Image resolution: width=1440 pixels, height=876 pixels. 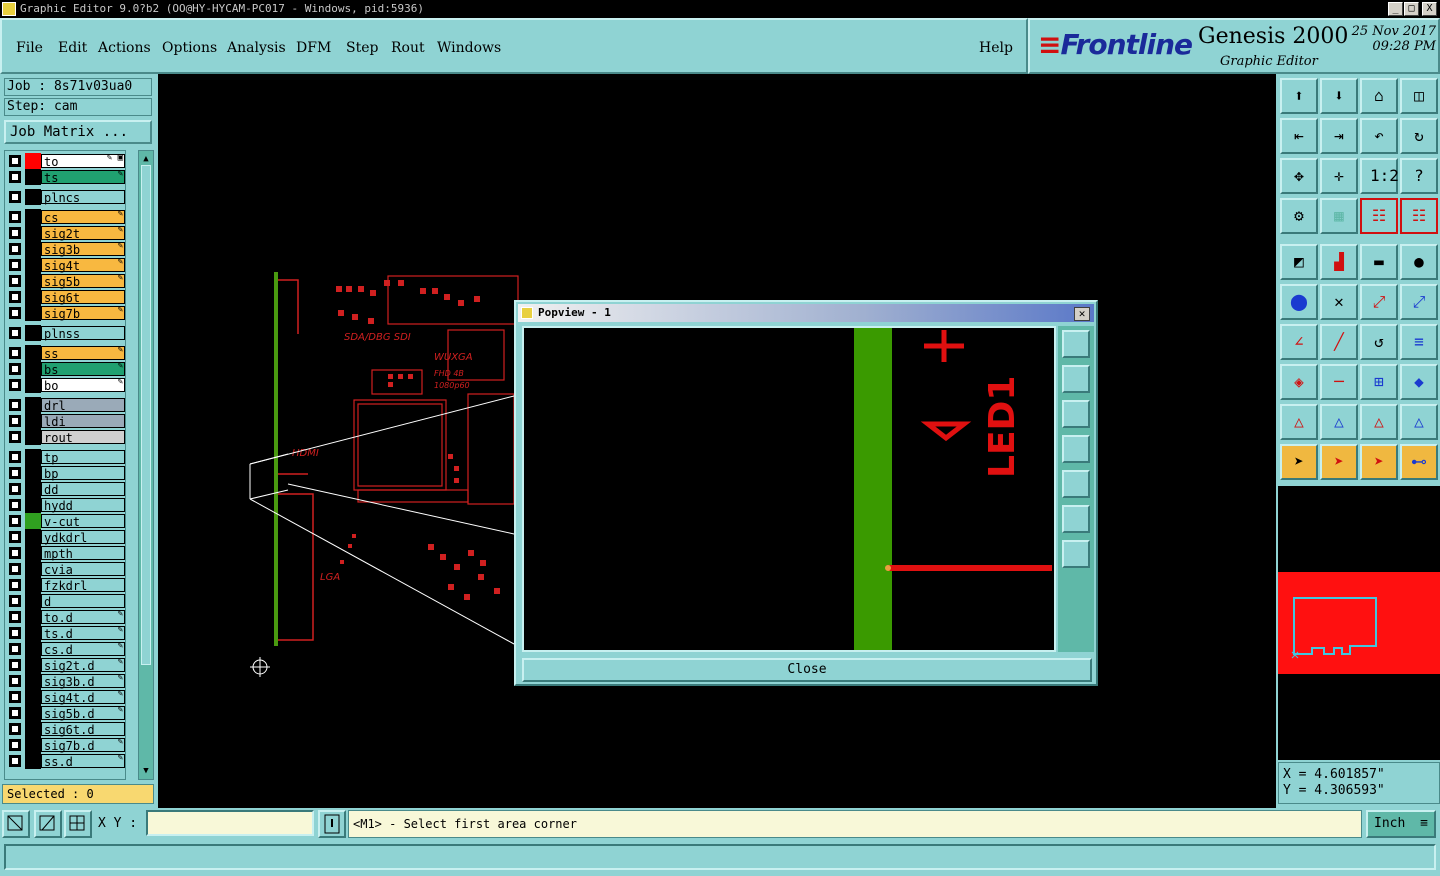 I want to click on triangle-fill-icon: △, so click(x=1379, y=422).